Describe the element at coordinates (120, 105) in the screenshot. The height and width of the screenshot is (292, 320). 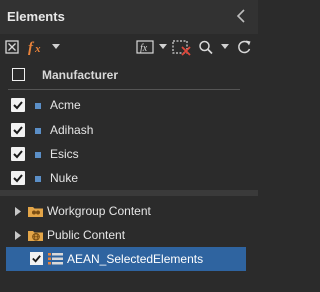
I see `list-item: Acme` at that location.